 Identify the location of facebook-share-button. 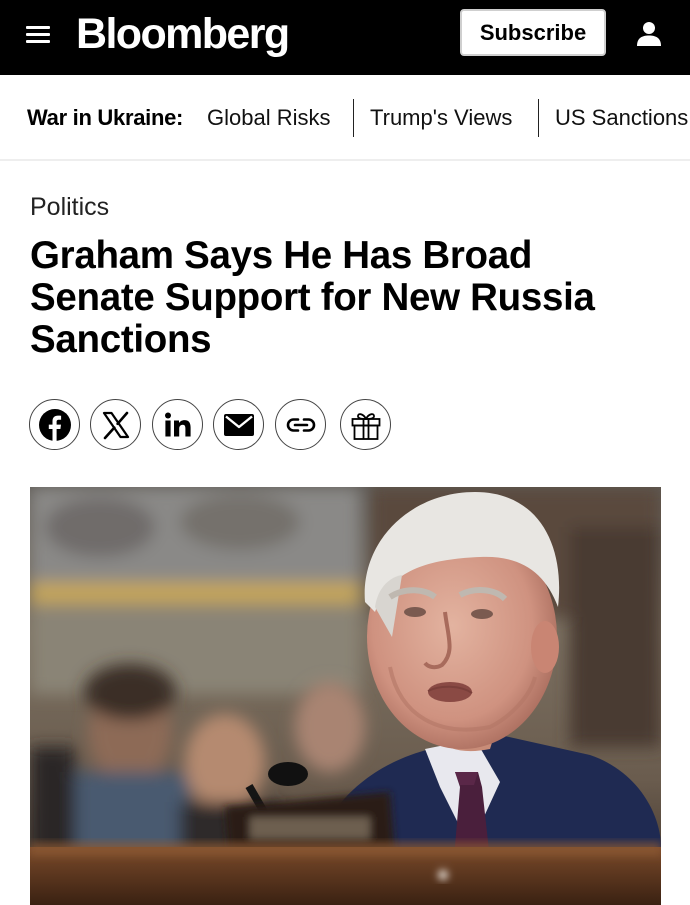
(54, 424).